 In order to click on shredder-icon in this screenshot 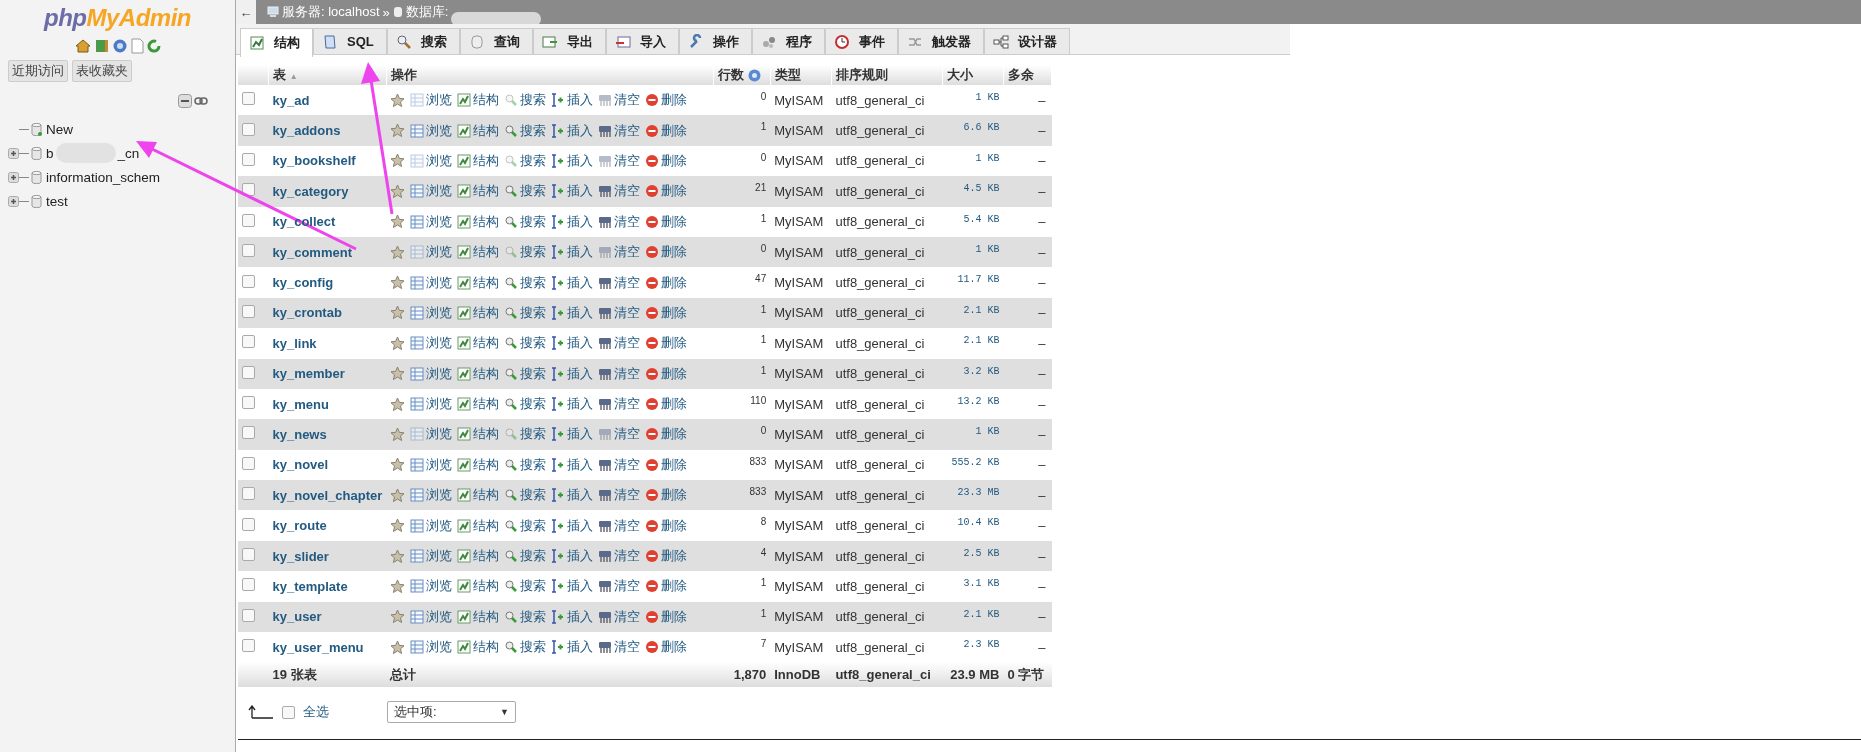, I will do `click(605, 647)`.